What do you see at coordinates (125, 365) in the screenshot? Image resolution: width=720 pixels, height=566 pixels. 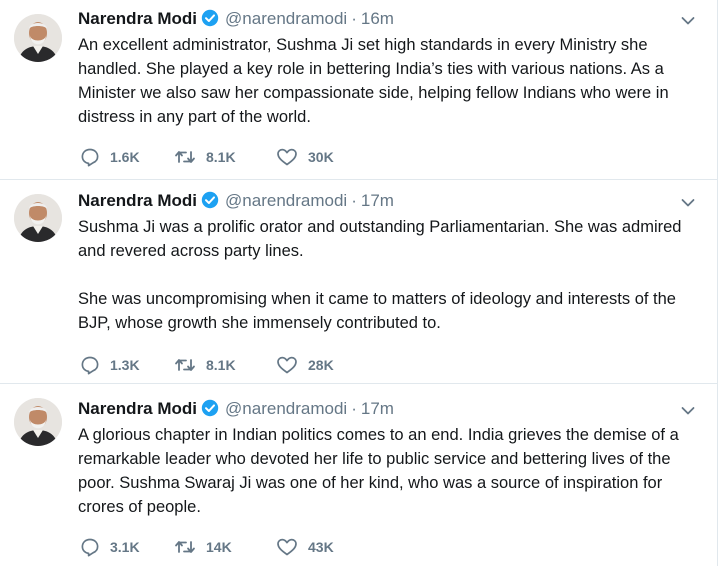 I see `reply-count: 1.3K` at bounding box center [125, 365].